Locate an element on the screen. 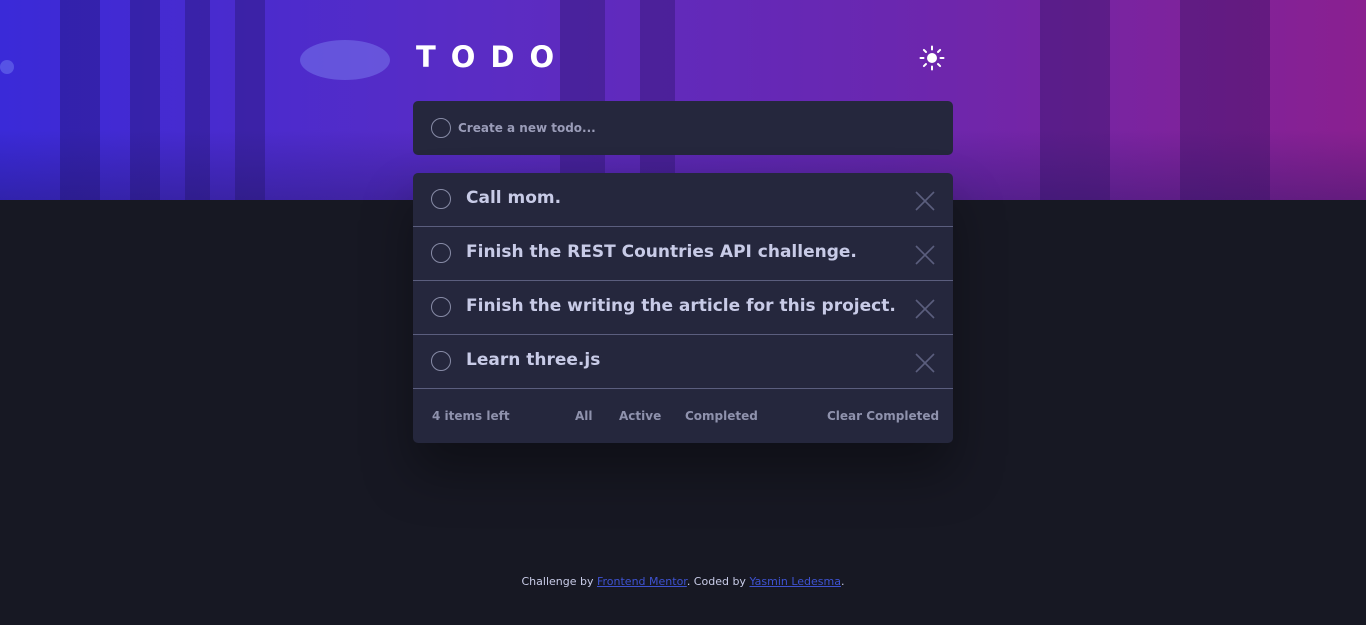 The width and height of the screenshot is (1366, 625). filter-completed-button: Completed is located at coordinates (721, 416).